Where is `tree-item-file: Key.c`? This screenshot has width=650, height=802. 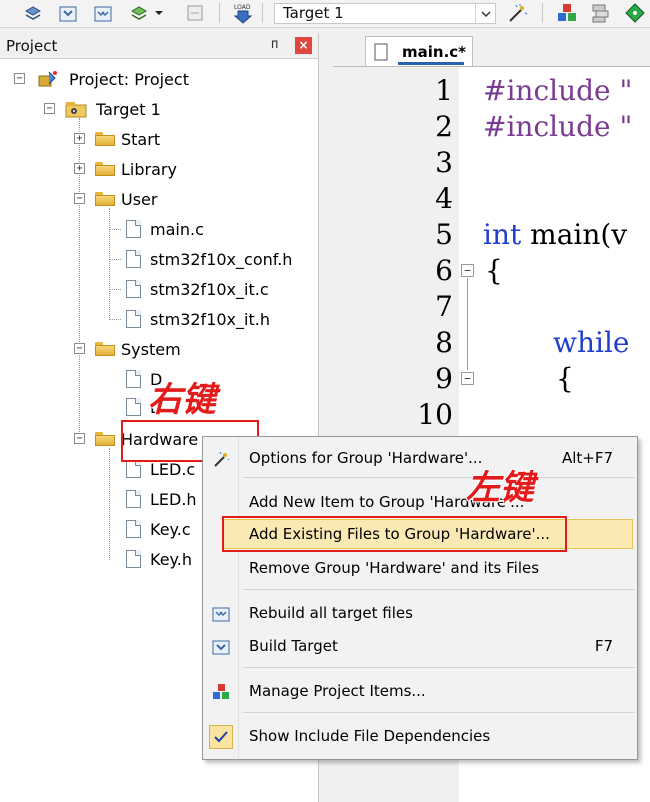
tree-item-file: Key.c is located at coordinates (158, 529).